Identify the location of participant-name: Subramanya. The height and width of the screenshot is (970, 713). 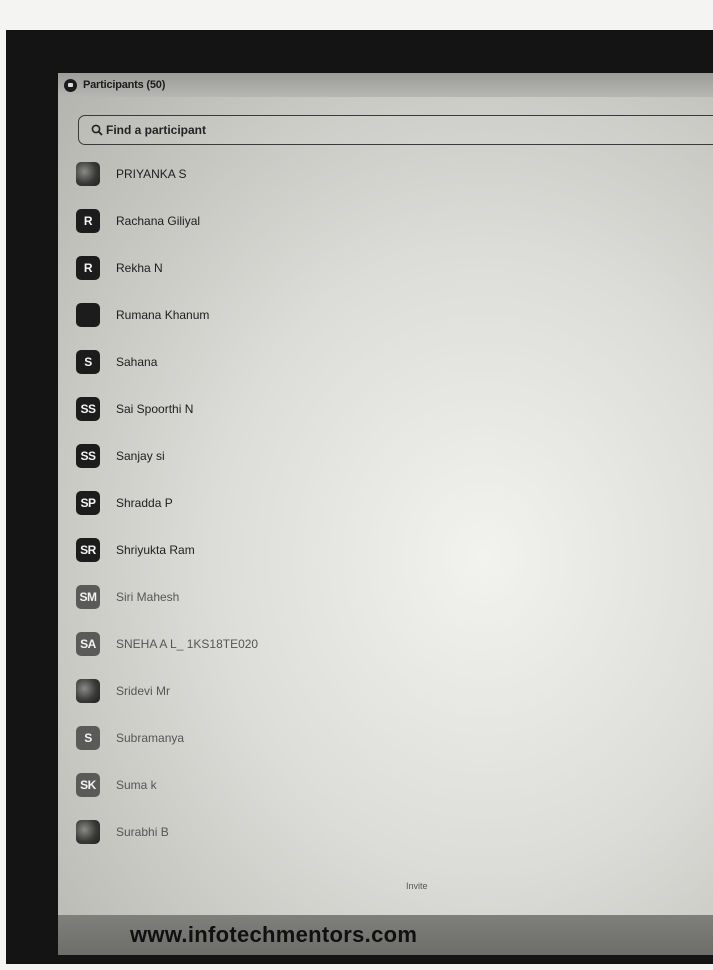
(150, 738).